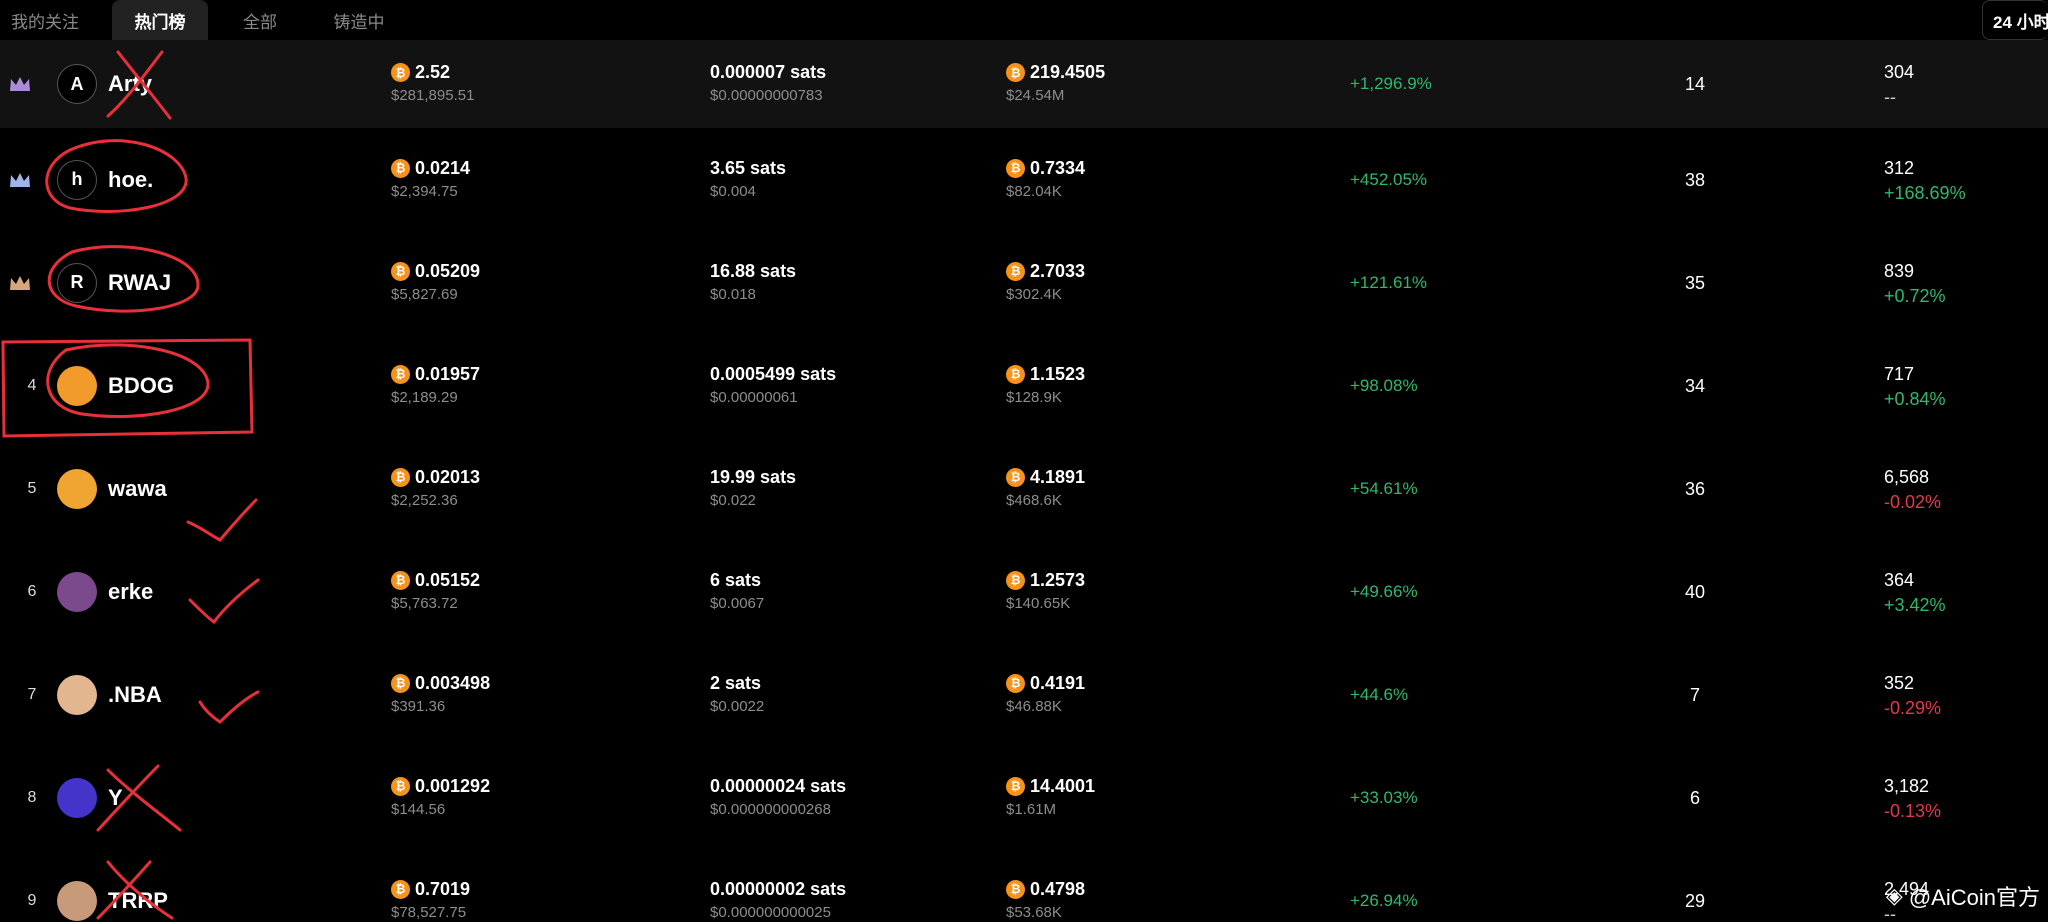 This screenshot has width=2048, height=922. I want to click on watermark-text: @AiCoin官方, so click(1974, 897).